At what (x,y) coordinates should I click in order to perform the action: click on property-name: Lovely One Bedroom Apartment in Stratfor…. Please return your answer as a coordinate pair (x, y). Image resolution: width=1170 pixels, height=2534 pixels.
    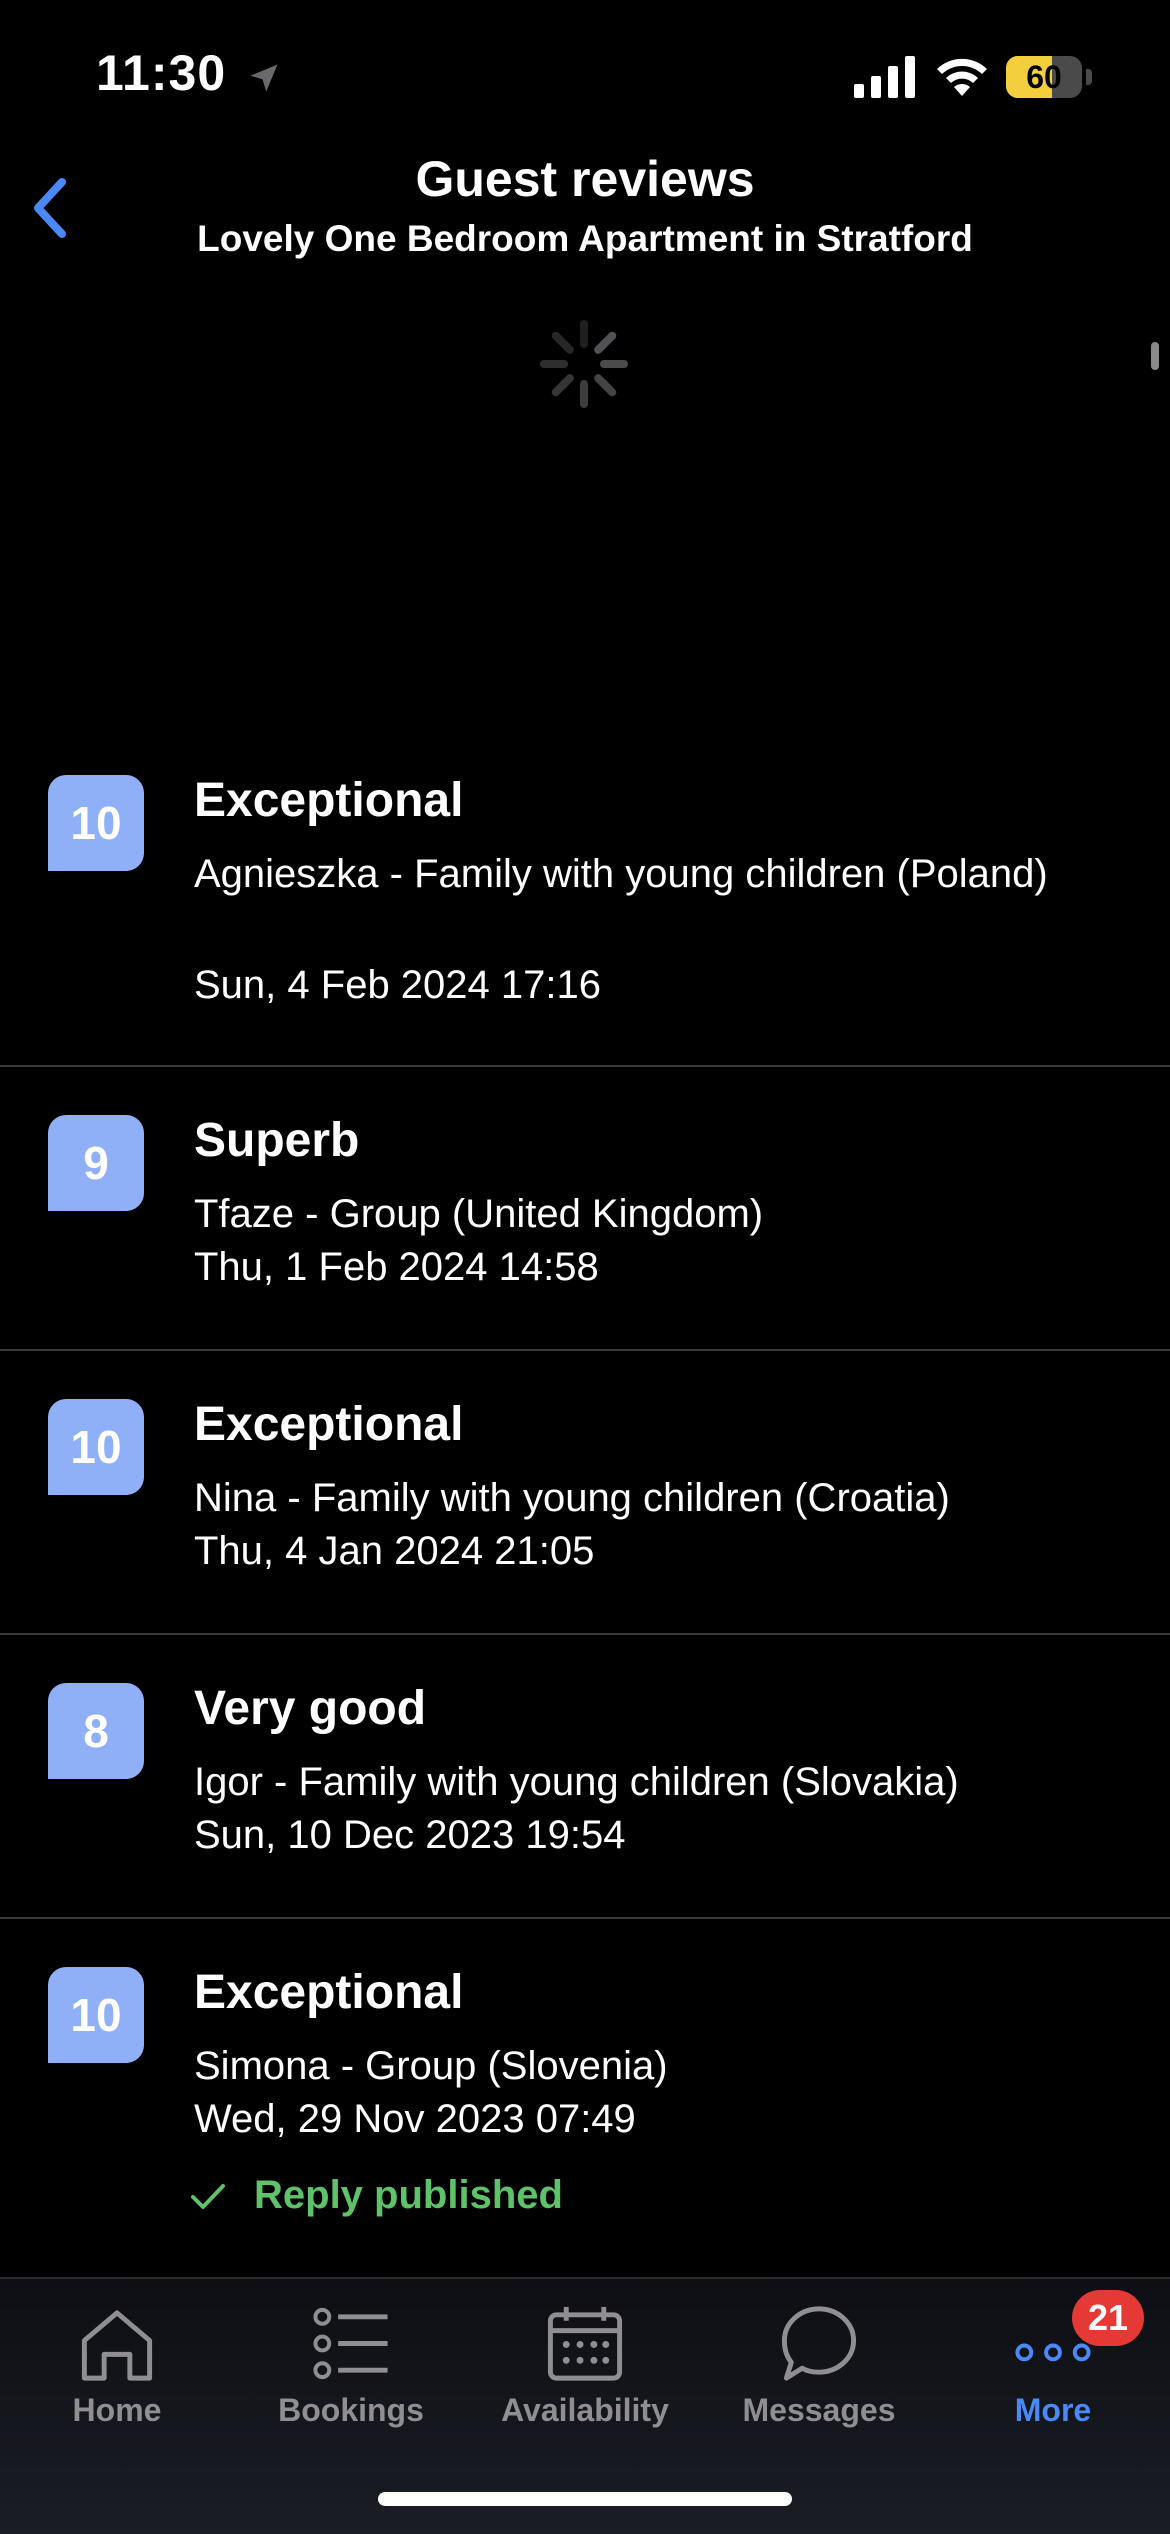
    Looking at the image, I should click on (585, 238).